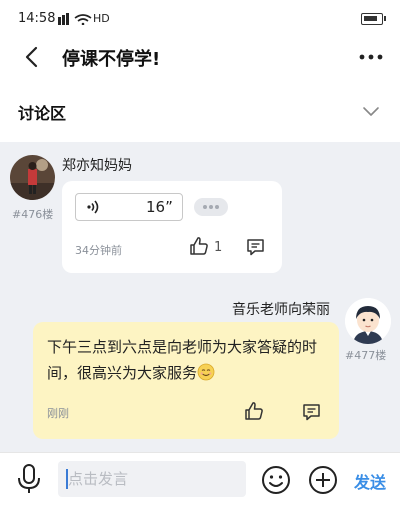 This screenshot has width=400, height=516. Describe the element at coordinates (323, 480) in the screenshot. I see `add-icon` at that location.